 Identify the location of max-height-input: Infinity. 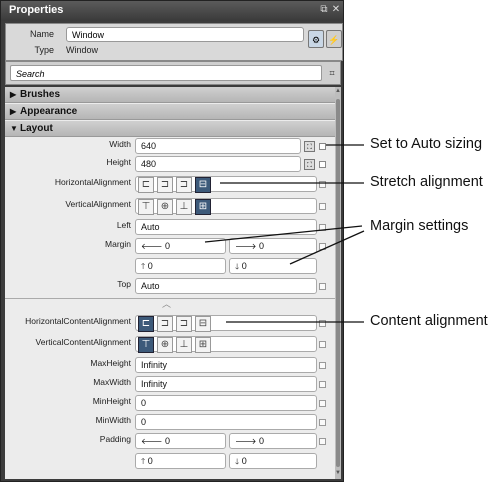
(226, 365).